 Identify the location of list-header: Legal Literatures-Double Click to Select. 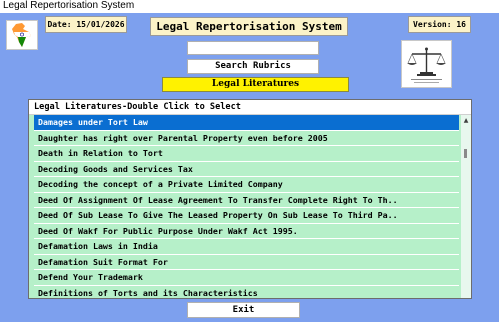
(250, 107).